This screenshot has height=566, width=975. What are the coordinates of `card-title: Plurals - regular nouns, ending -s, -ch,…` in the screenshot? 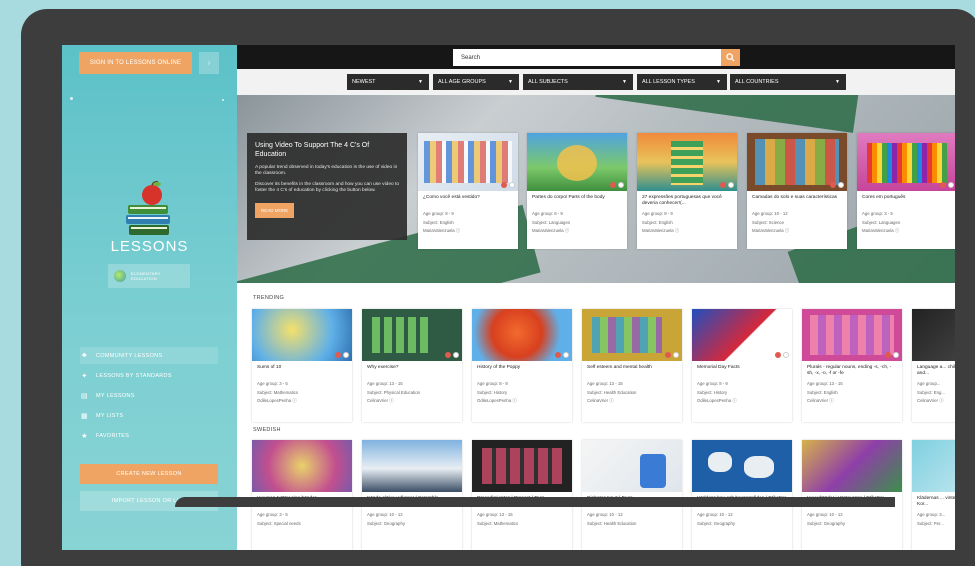 It's located at (849, 370).